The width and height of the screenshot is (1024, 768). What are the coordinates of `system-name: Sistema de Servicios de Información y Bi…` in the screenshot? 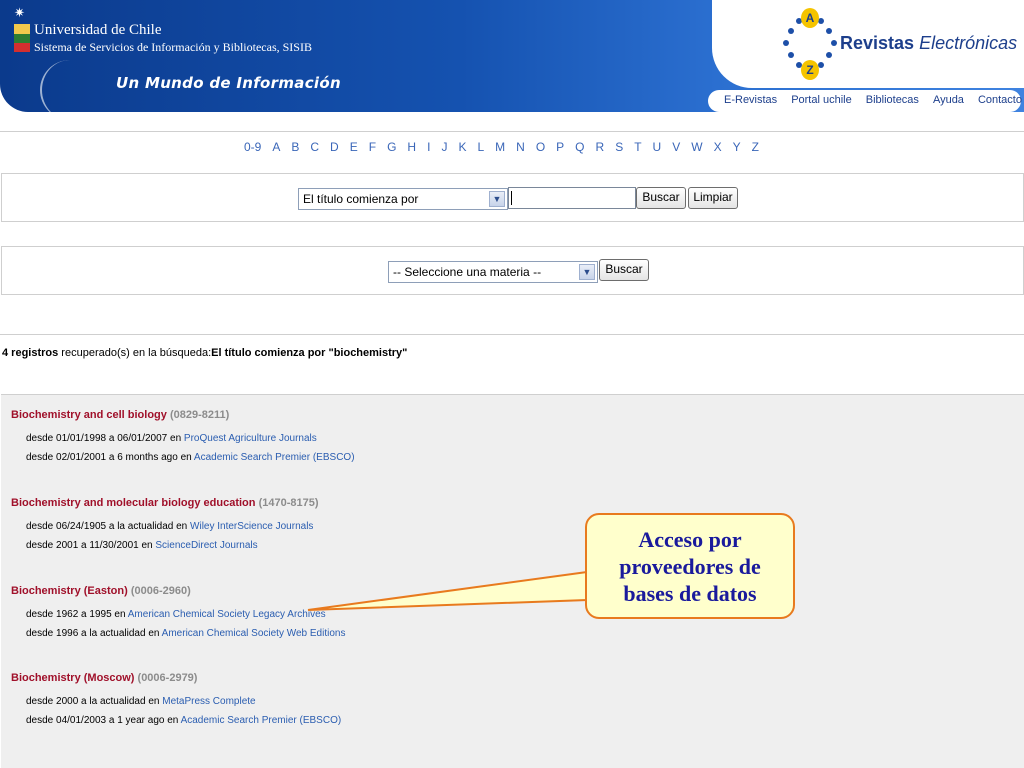 It's located at (173, 47).